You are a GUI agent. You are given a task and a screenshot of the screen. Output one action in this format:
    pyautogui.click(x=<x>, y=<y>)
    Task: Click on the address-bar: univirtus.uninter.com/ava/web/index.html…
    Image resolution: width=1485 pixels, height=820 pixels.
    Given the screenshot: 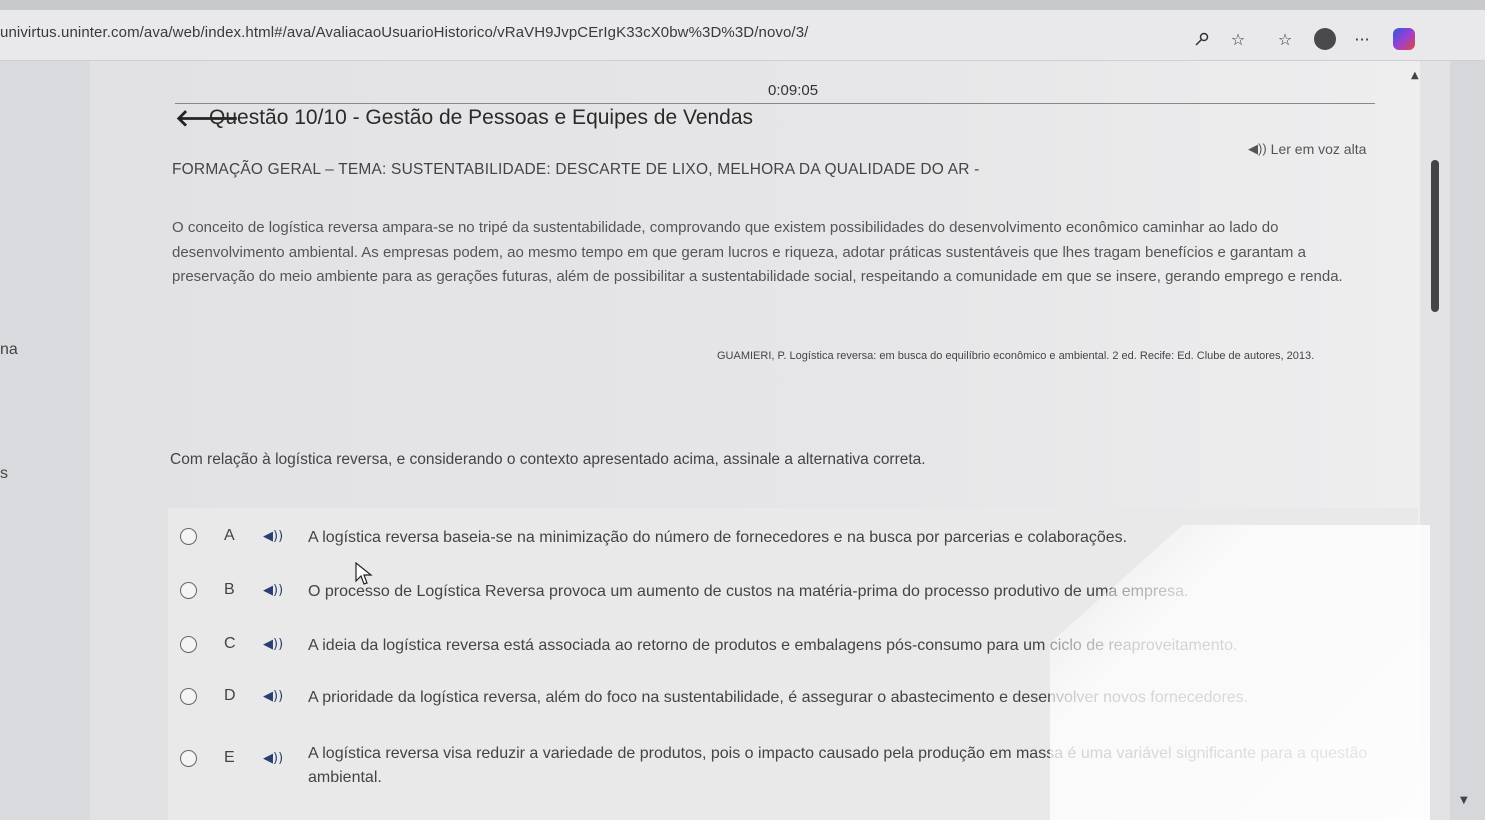 What is the action you would take?
    pyautogui.click(x=404, y=32)
    